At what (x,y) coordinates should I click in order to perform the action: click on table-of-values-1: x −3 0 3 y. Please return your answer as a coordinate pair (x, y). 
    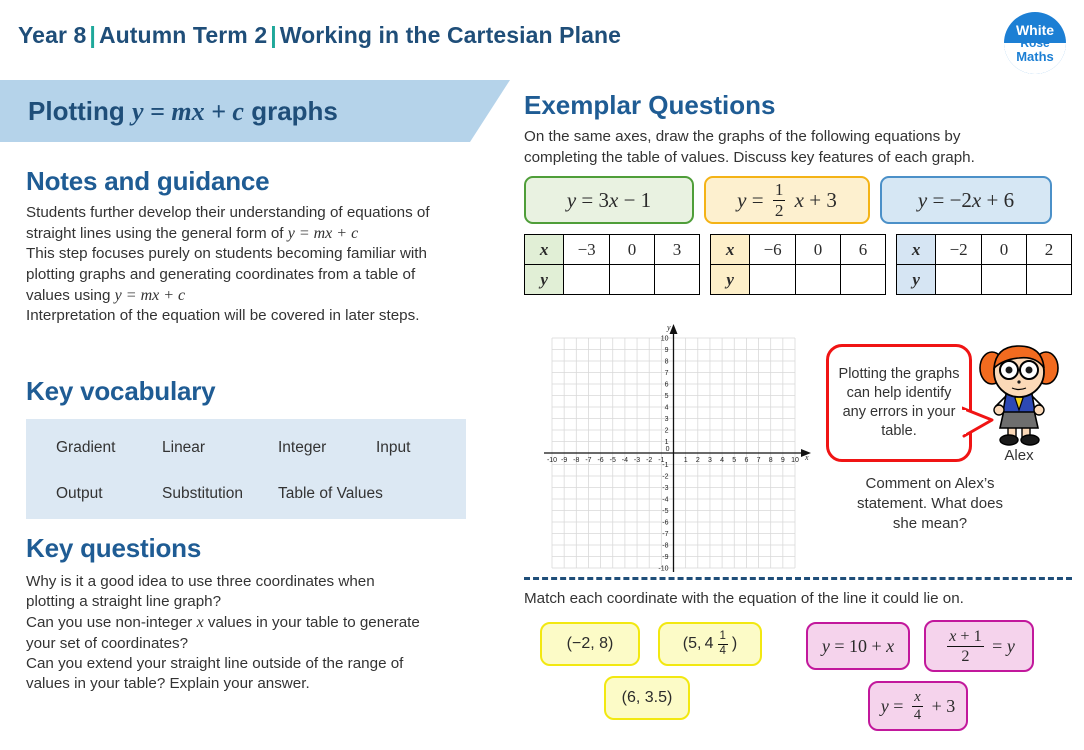
    Looking at the image, I should click on (612, 265).